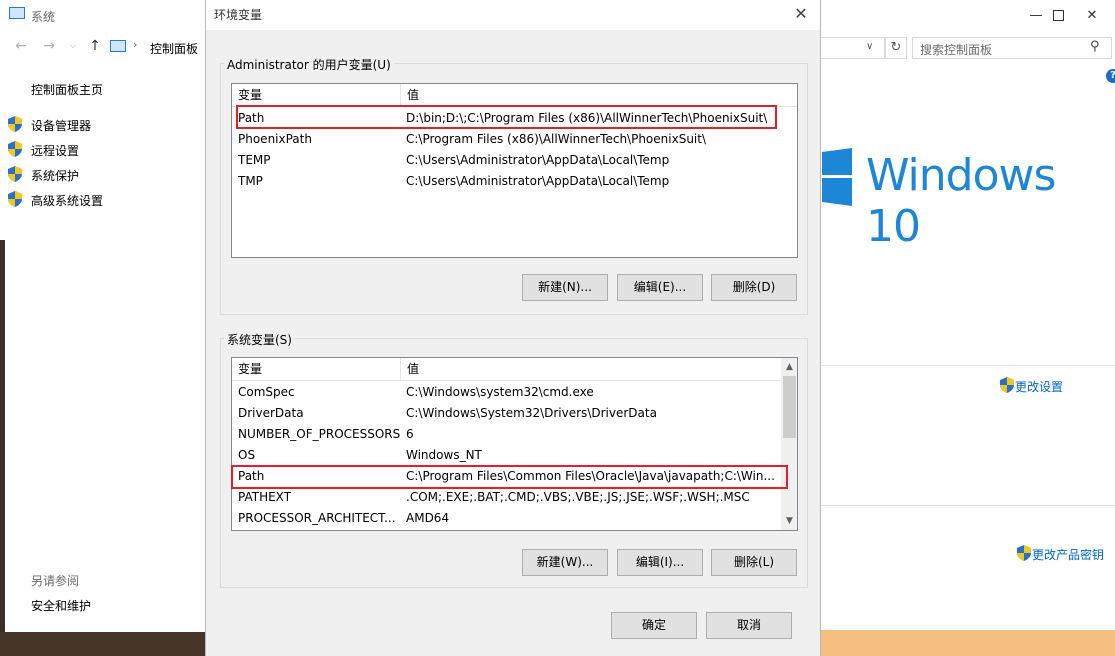  I want to click on arrow-right-icon: →, so click(49, 46).